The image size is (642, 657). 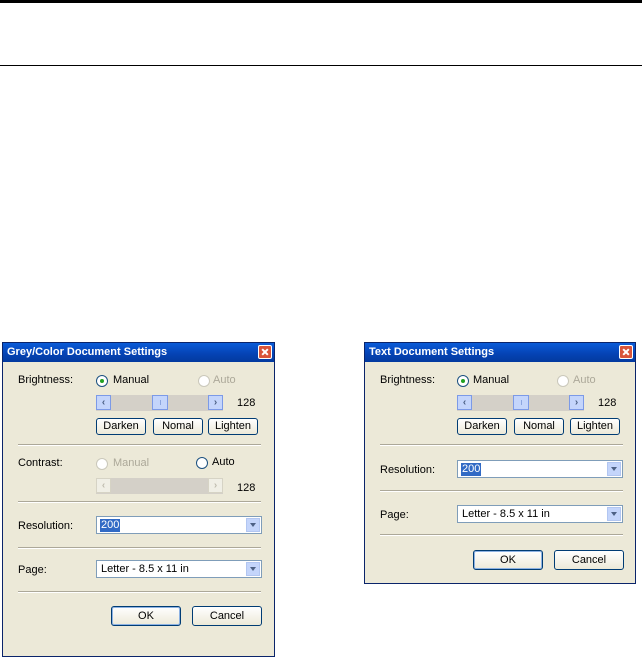 I want to click on top-rule, so click(x=321, y=1).